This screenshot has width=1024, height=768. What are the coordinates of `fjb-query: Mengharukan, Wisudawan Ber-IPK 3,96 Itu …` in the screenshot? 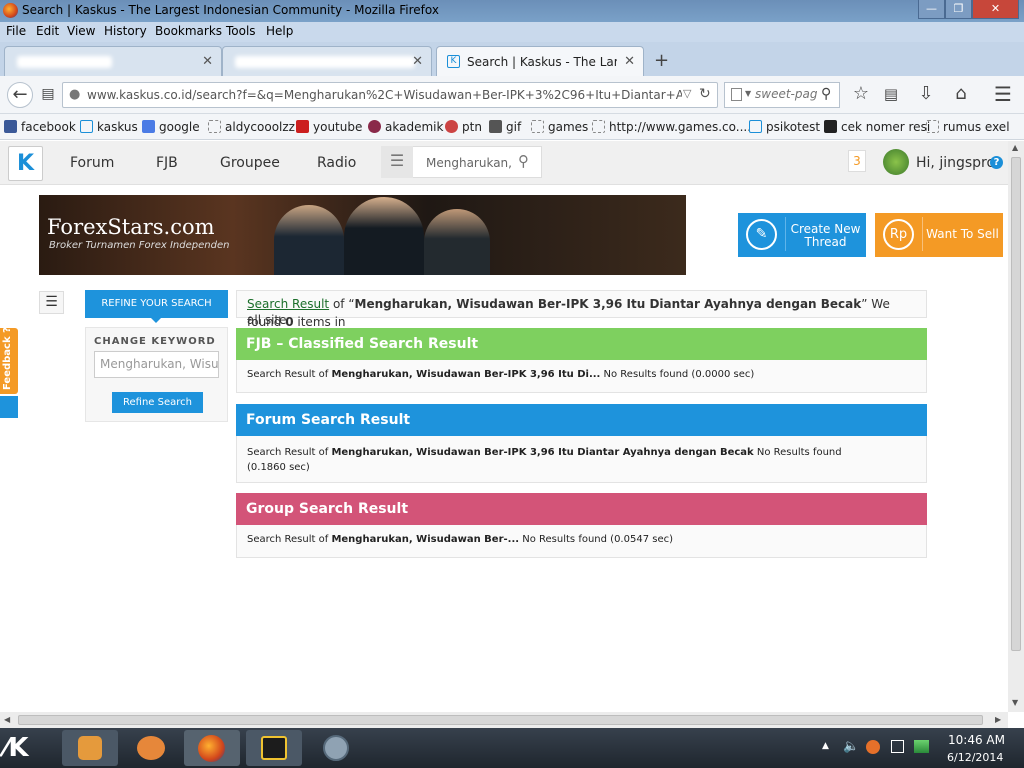 It's located at (466, 374).